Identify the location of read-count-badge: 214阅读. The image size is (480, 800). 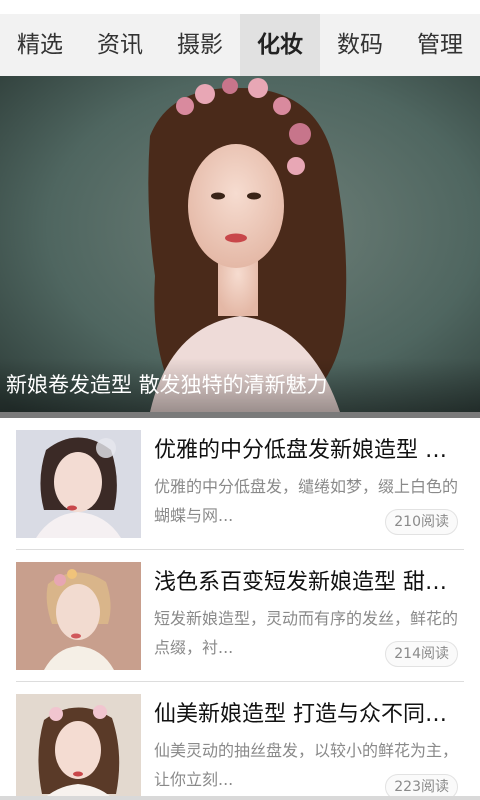
(421, 654).